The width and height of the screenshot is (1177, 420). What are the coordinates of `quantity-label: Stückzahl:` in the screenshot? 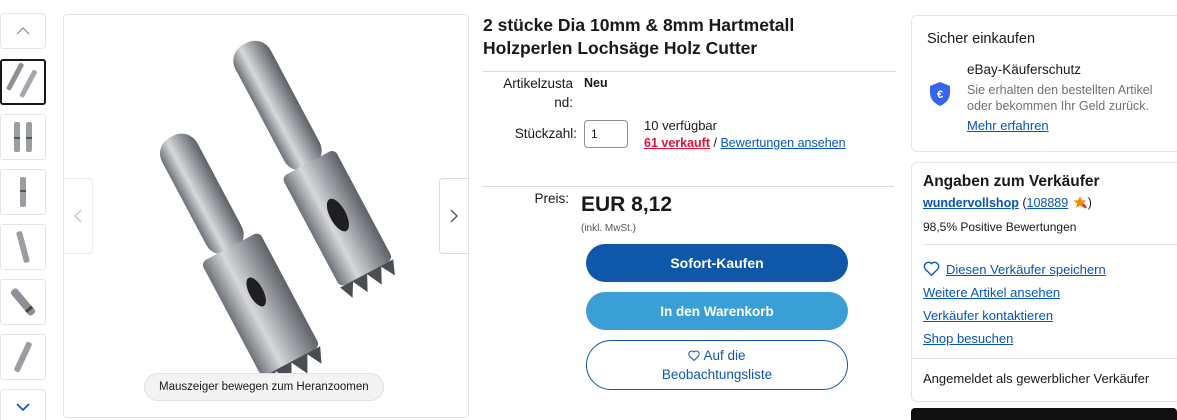 It's located at (545, 133).